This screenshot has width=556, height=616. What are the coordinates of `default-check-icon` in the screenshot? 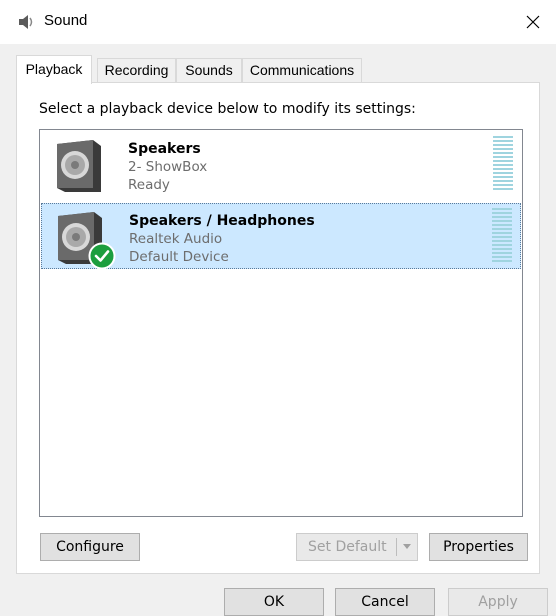 It's located at (102, 256).